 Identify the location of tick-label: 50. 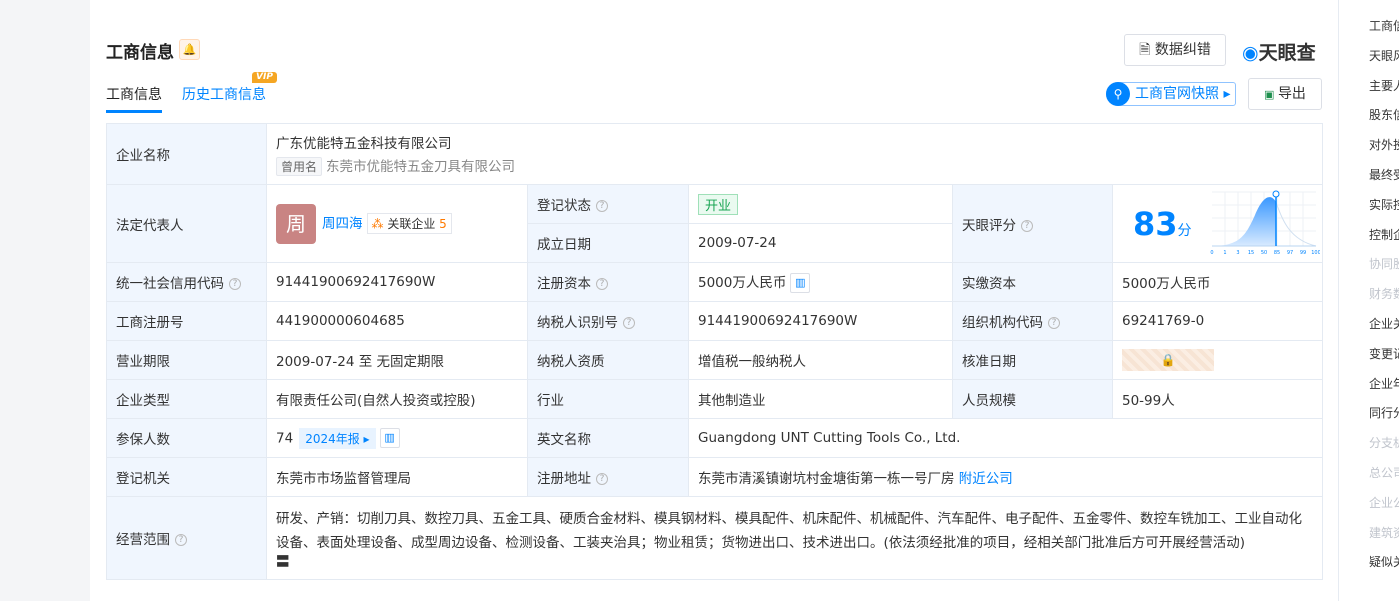
(1263, 253).